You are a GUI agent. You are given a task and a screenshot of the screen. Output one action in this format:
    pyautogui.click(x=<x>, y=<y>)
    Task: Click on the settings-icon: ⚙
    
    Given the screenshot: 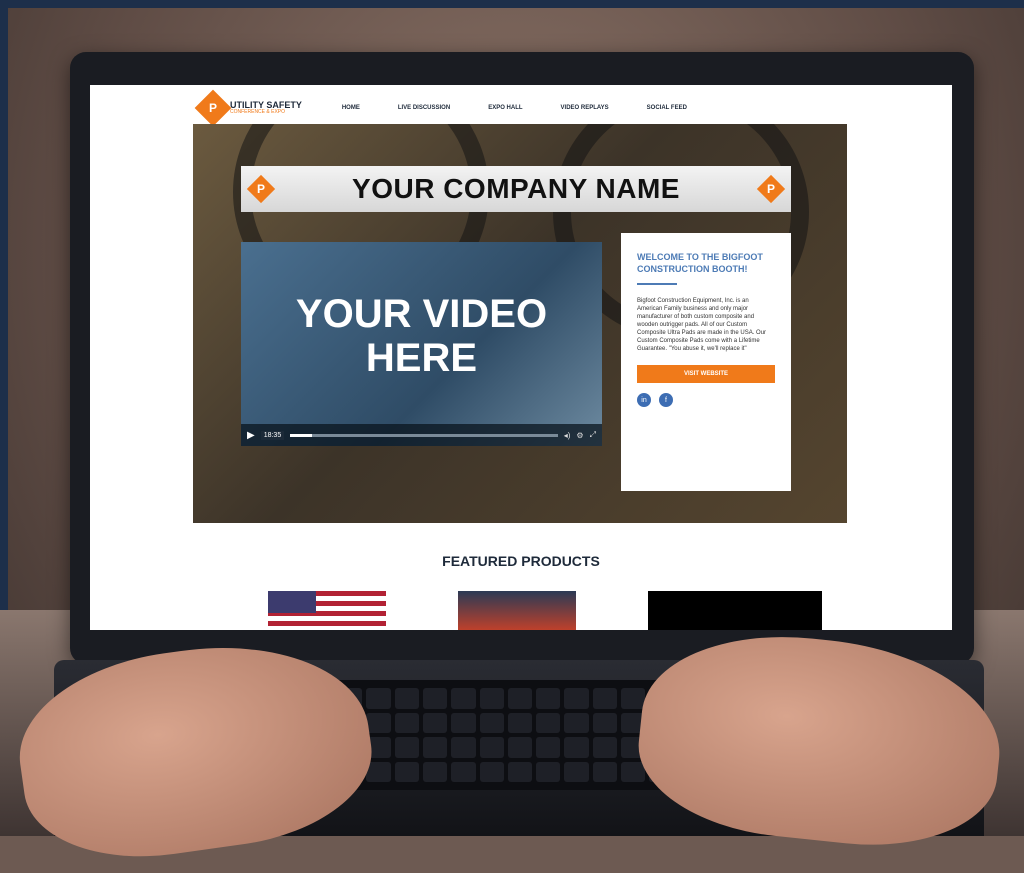 What is the action you would take?
    pyautogui.click(x=579, y=435)
    